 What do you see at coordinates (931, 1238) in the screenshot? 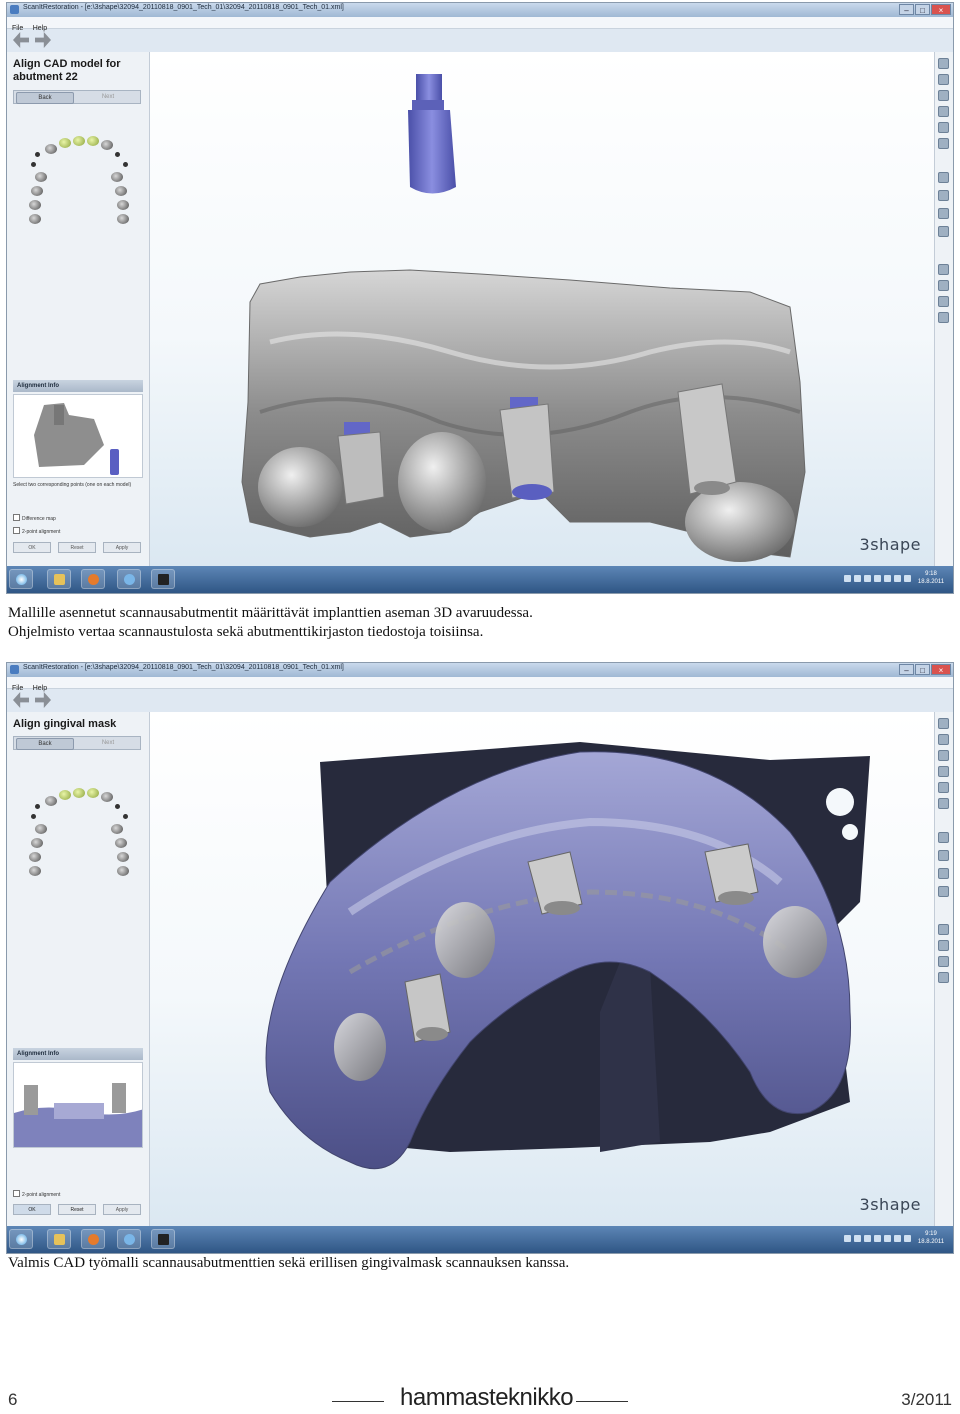
I see `clock: 9:19 18.8.2011` at bounding box center [931, 1238].